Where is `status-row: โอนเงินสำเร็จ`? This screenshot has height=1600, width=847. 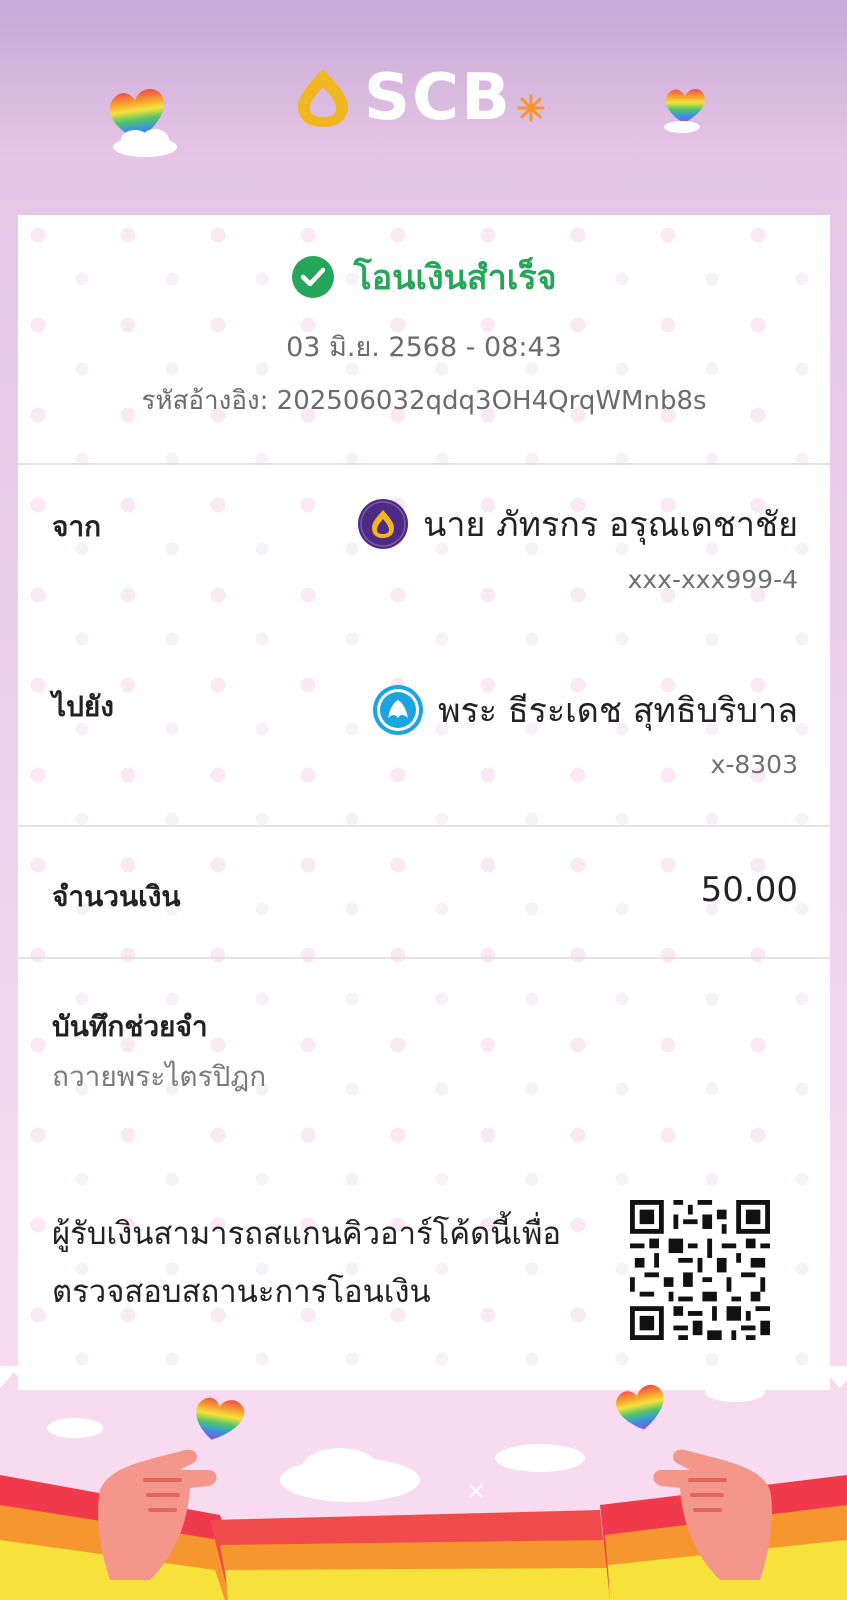 status-row: โอนเงินสำเร็จ is located at coordinates (424, 277).